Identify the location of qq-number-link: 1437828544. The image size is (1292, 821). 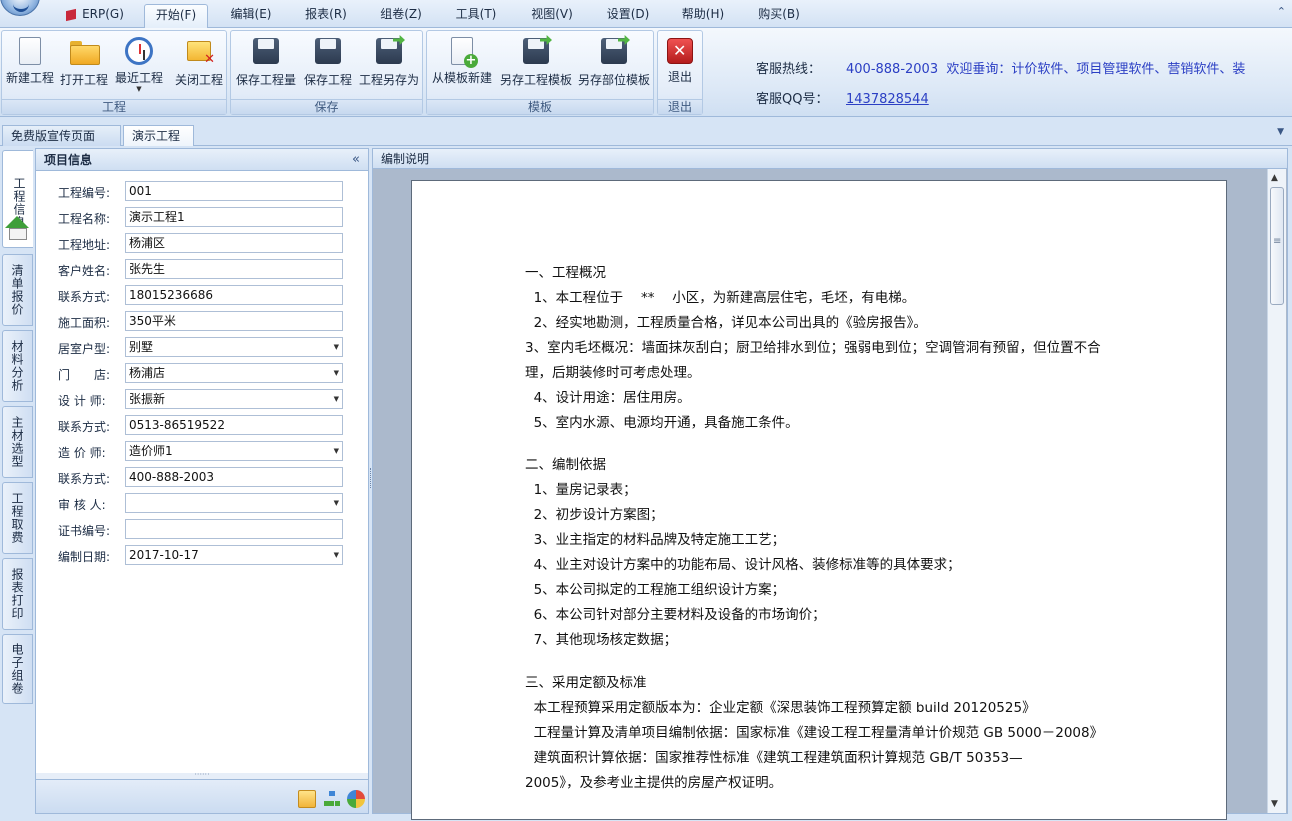
(887, 99).